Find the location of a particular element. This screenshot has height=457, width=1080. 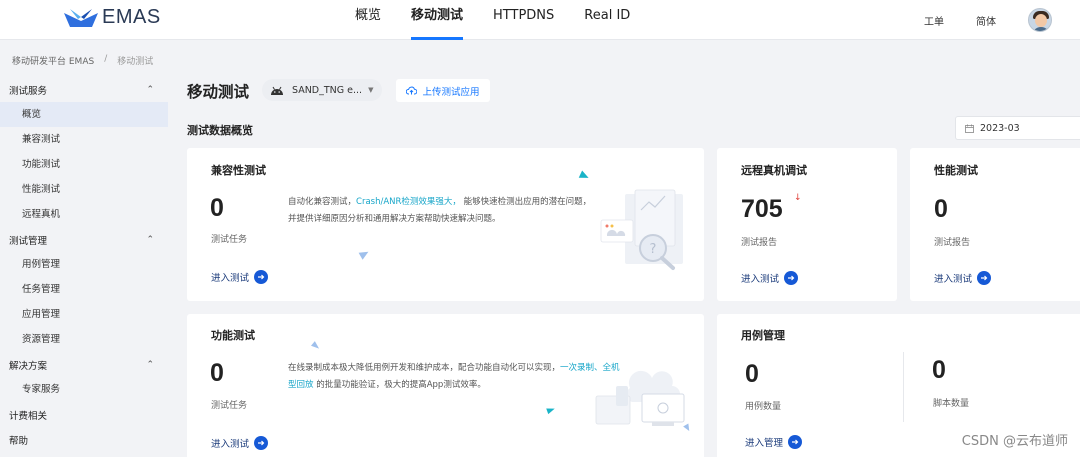

calendar-icon is located at coordinates (969, 128).